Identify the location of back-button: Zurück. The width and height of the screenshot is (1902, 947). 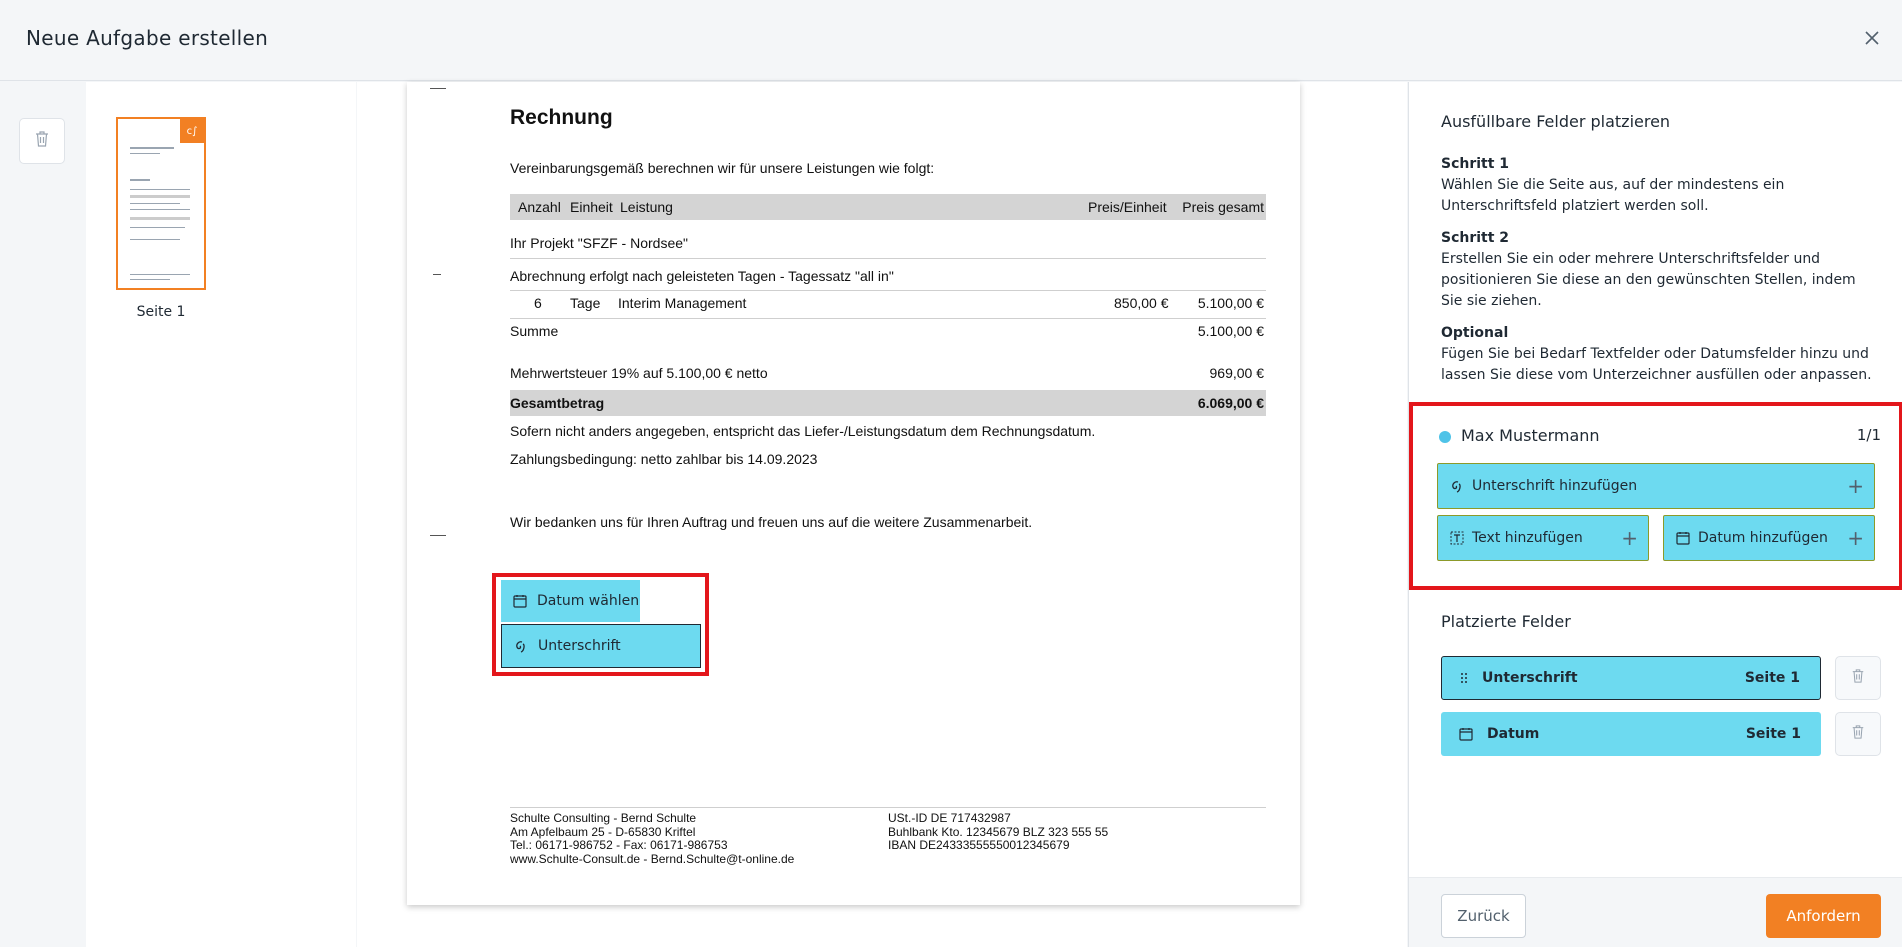
(1483, 916).